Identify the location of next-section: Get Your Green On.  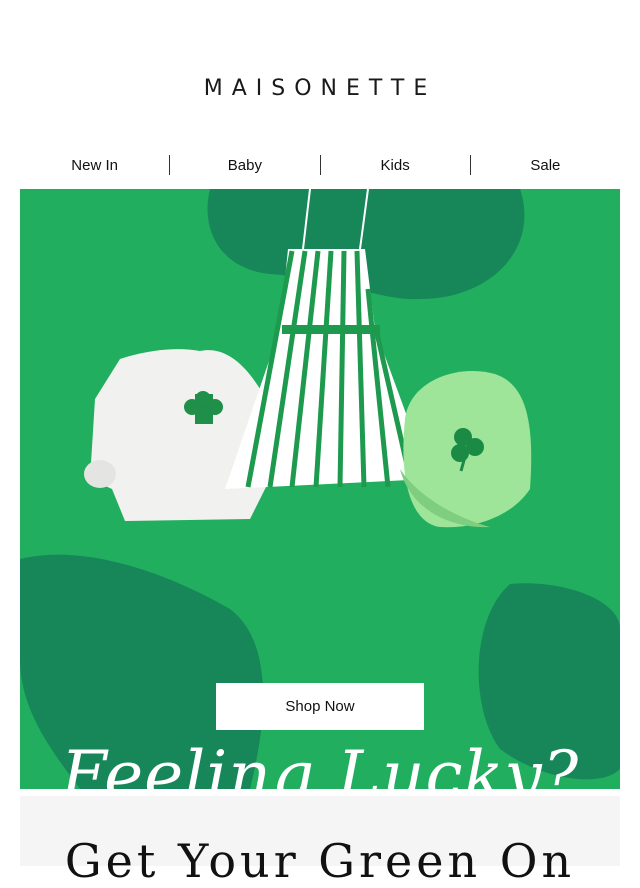
(320, 842).